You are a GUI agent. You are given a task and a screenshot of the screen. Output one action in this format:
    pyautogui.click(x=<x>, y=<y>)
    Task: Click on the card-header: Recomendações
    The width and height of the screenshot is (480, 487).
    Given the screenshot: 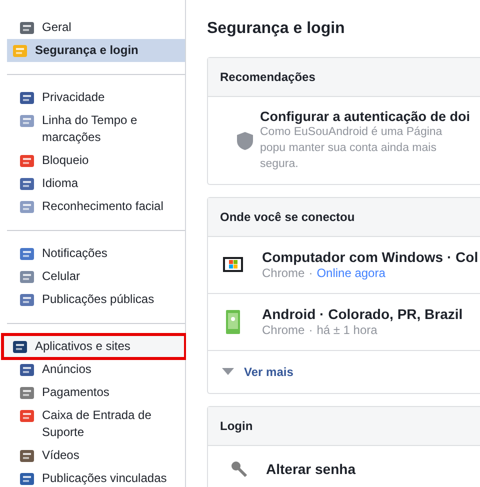 What is the action you would take?
    pyautogui.click(x=344, y=77)
    